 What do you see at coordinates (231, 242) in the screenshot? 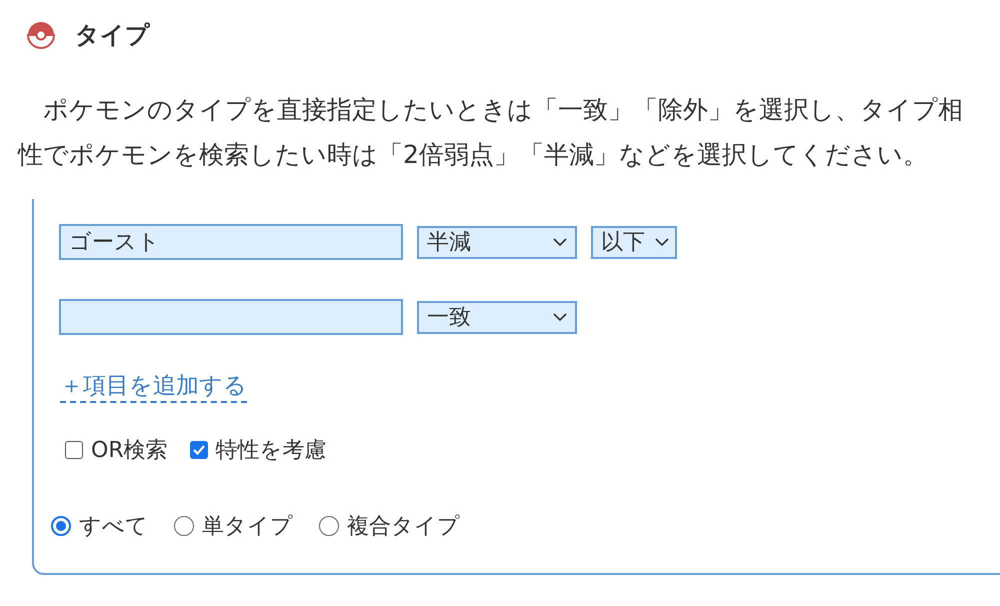
I see `type-input-field: ゴースト` at bounding box center [231, 242].